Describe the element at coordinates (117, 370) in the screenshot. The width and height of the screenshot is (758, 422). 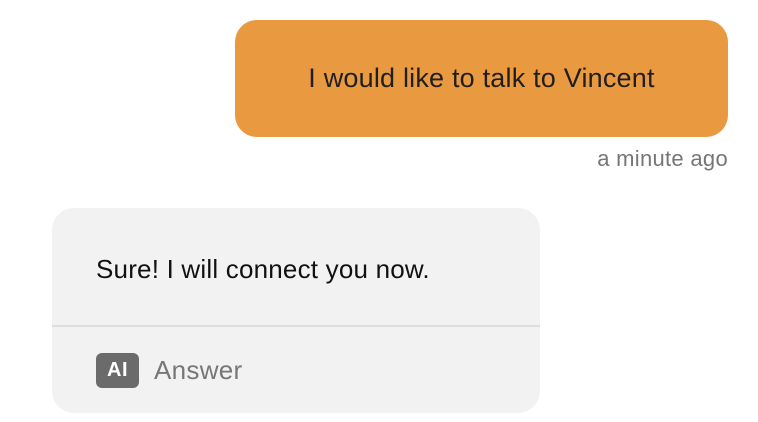
I see `ai-badge-icon: AI` at that location.